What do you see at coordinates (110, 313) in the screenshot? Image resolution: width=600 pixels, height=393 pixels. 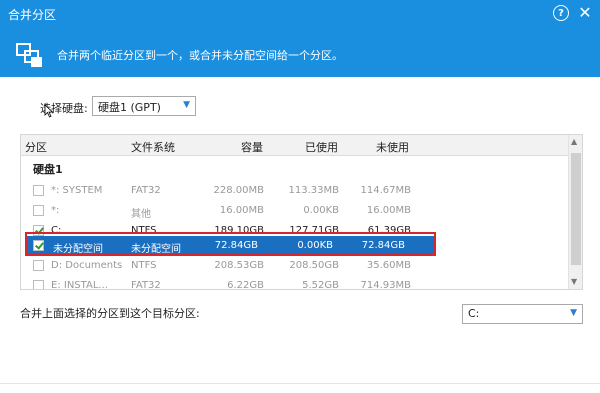 I see `merge-target-label: 合并上面选择的分区到这个目标分区:` at bounding box center [110, 313].